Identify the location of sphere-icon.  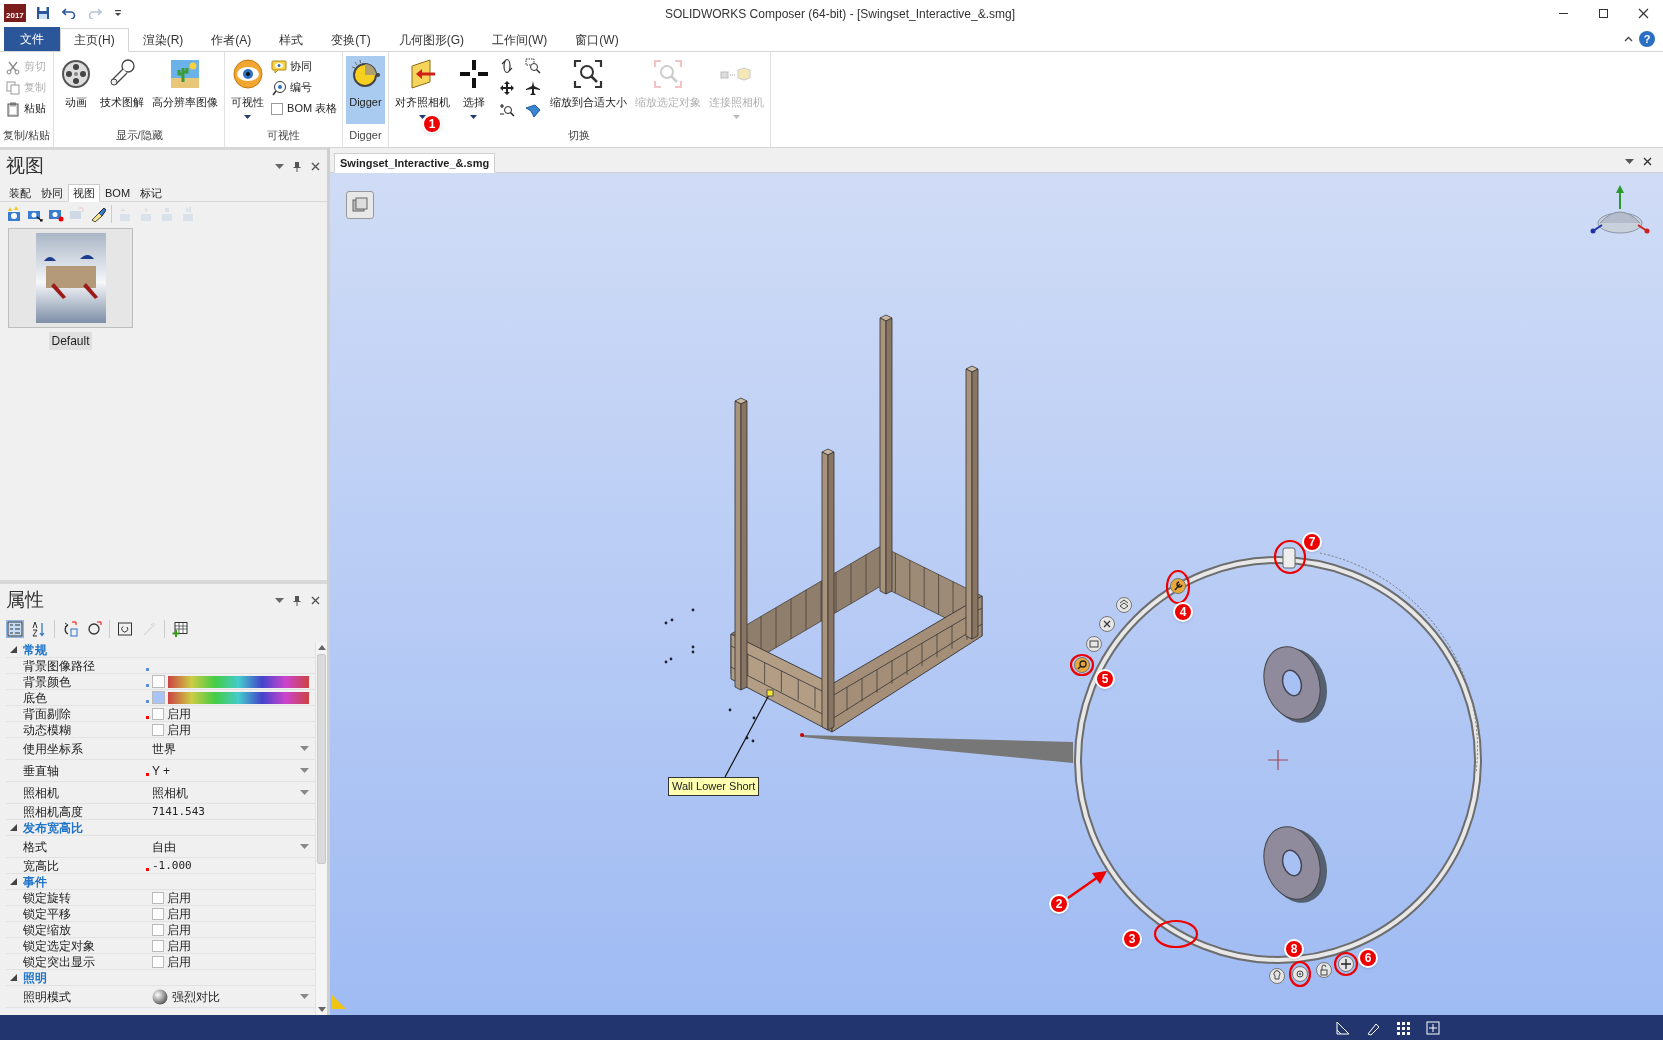
(160, 996).